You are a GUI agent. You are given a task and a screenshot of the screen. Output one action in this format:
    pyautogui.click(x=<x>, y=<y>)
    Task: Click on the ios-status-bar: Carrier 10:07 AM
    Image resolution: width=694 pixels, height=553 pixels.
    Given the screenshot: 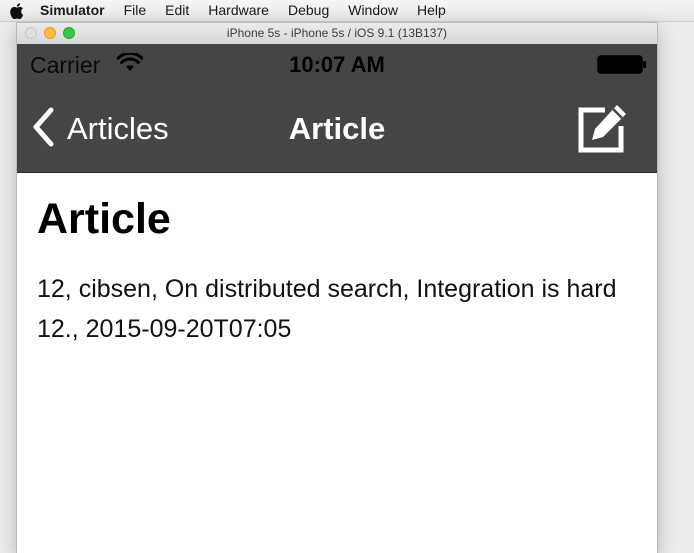 What is the action you would take?
    pyautogui.click(x=337, y=65)
    